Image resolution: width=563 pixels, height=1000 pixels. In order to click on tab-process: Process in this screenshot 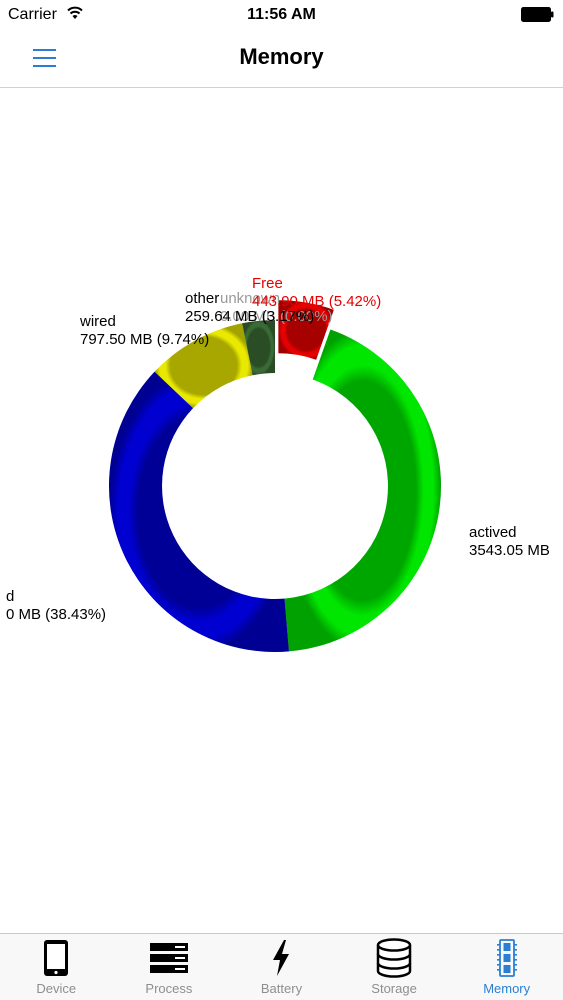, I will do `click(169, 967)`.